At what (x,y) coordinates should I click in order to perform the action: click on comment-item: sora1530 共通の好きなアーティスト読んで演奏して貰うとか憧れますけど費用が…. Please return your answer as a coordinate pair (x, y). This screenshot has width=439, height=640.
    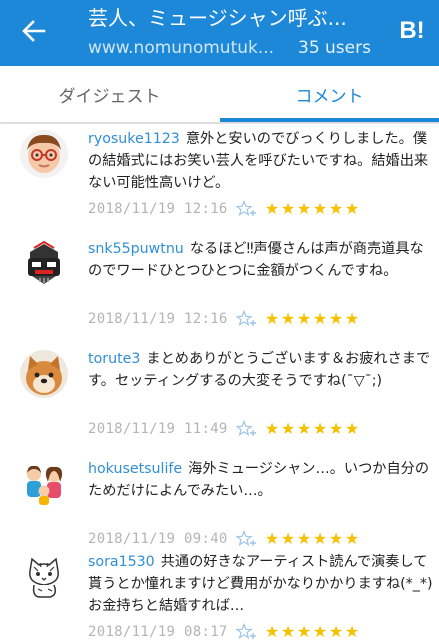
    Looking at the image, I should click on (219, 593).